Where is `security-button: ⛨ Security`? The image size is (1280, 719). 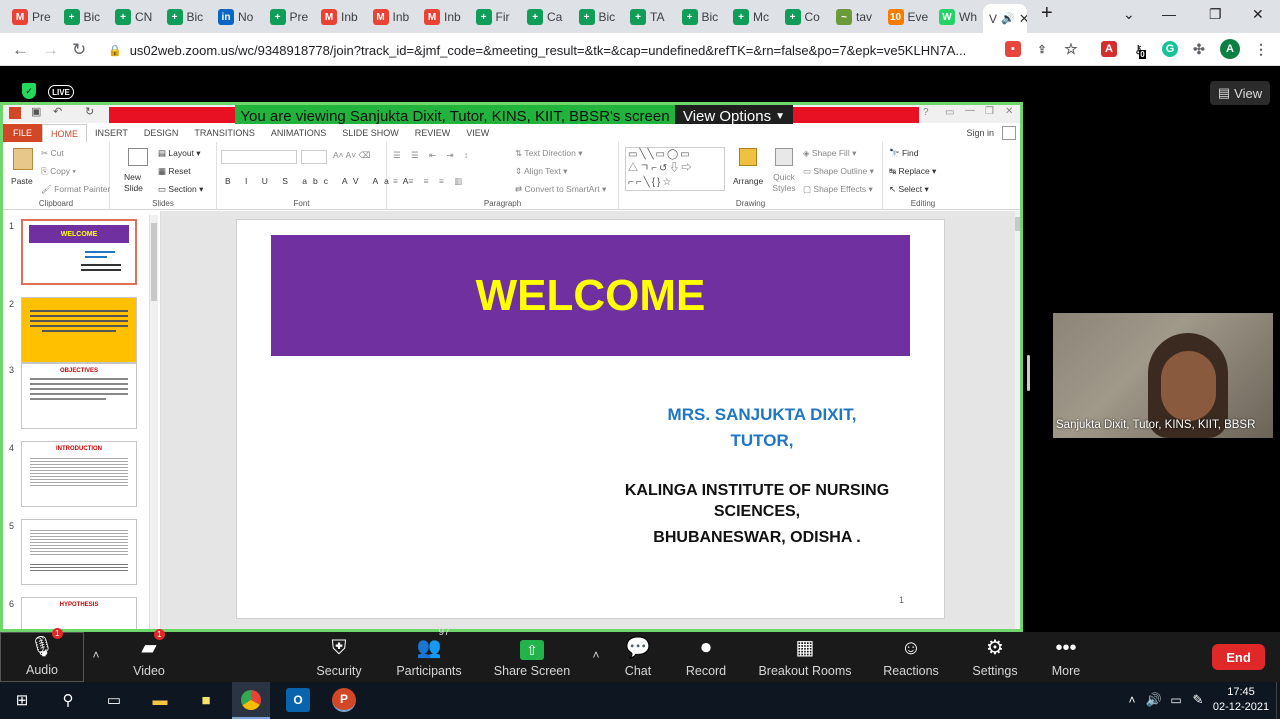
security-button: ⛨ Security is located at coordinates (339, 657).